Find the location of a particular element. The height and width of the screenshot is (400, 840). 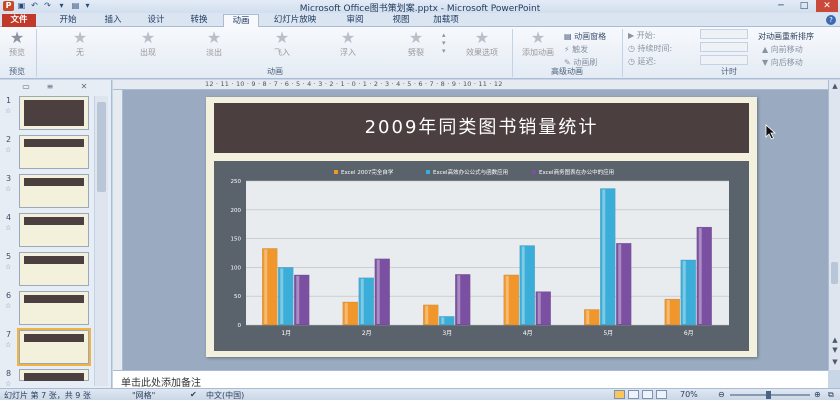

reorder-label: 对动画重新排序 is located at coordinates (786, 36).